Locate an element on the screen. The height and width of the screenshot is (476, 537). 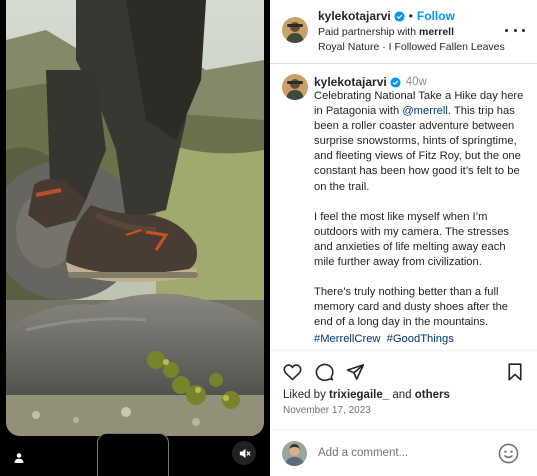
save-button is located at coordinates (515, 372).